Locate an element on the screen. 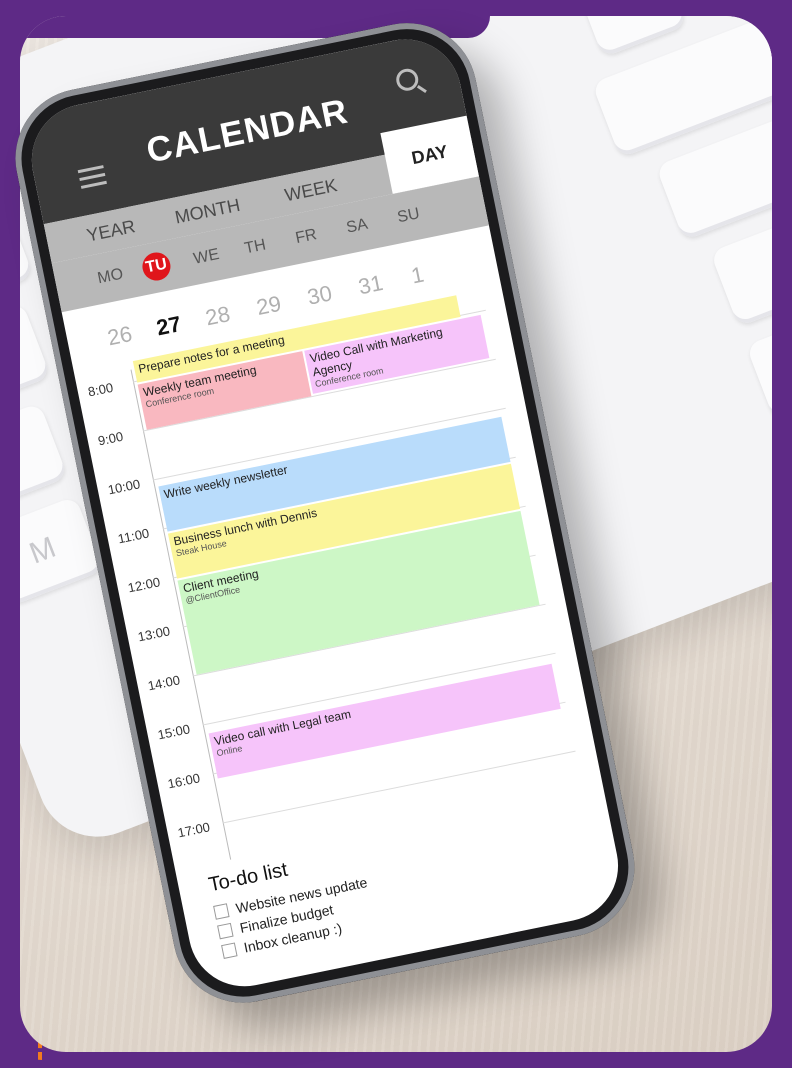  hour-label: 12:00 is located at coordinates (144, 585).